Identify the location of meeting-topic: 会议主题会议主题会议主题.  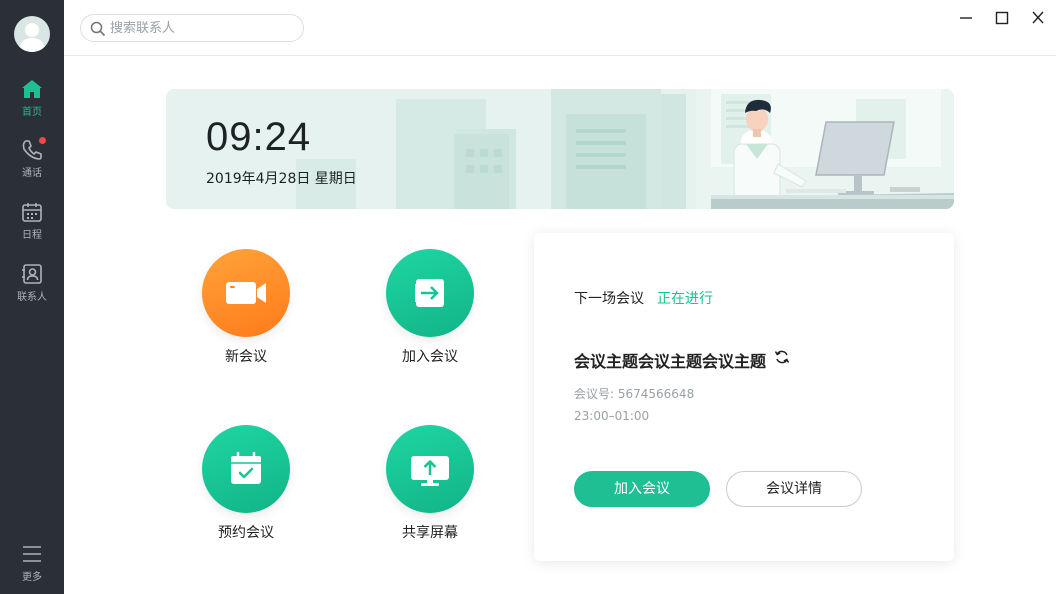
(670, 361).